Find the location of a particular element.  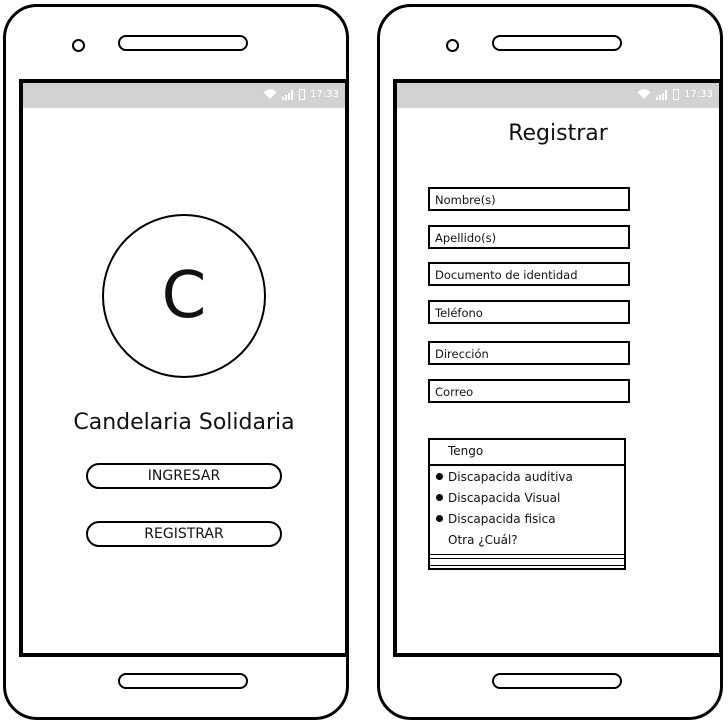

list-scroll-lines is located at coordinates (527, 560).